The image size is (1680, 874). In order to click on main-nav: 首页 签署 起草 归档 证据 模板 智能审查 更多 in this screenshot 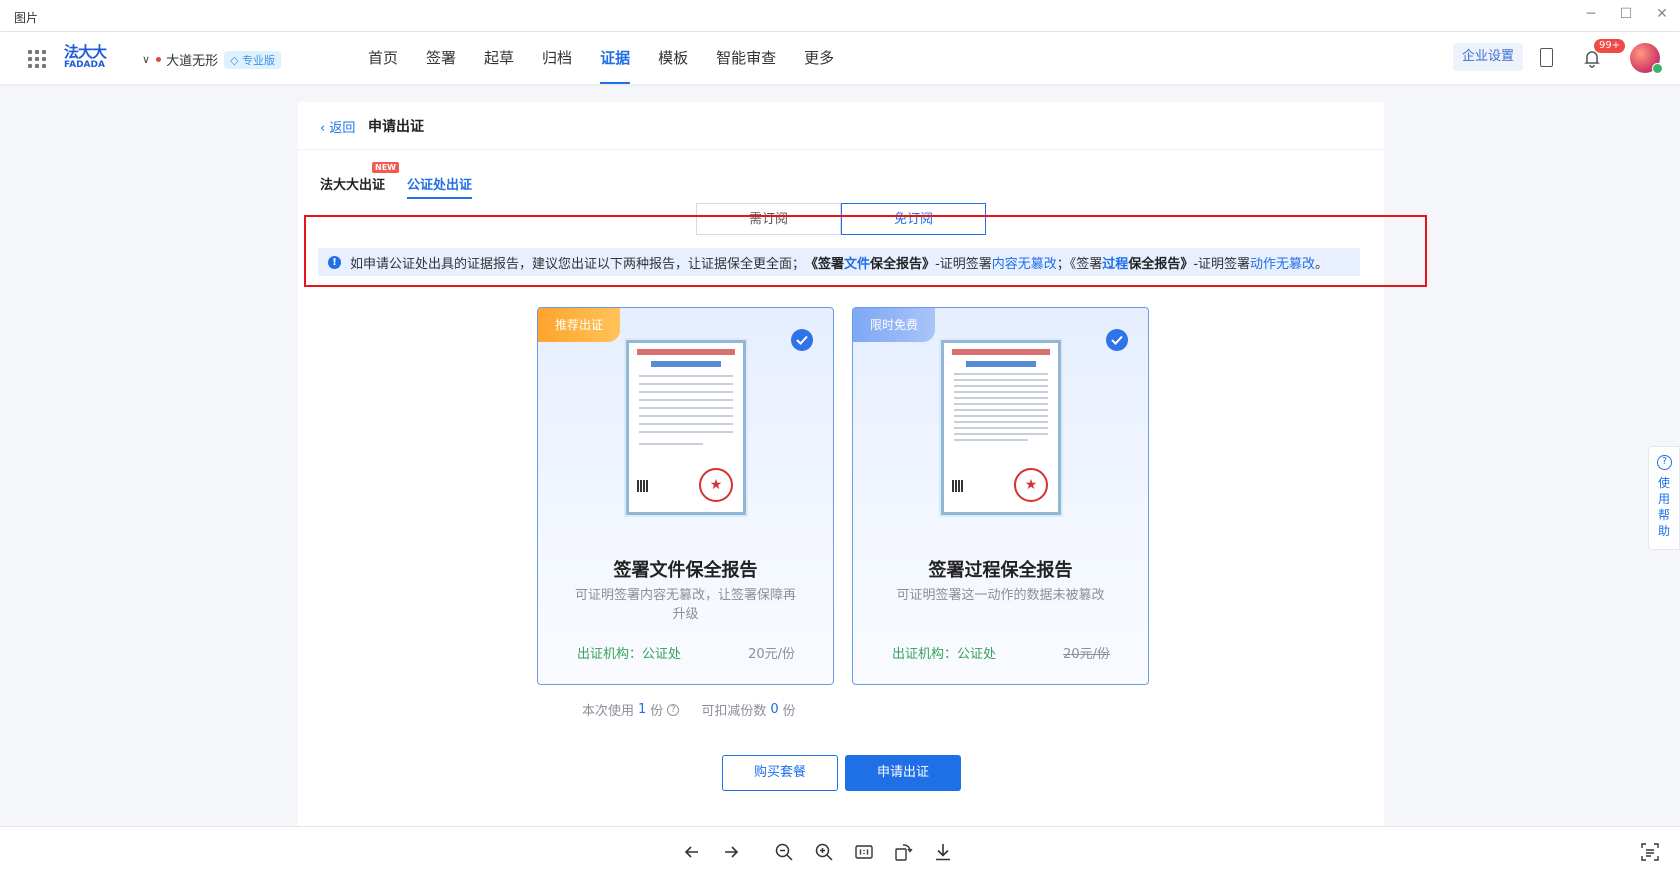, I will do `click(601, 58)`.